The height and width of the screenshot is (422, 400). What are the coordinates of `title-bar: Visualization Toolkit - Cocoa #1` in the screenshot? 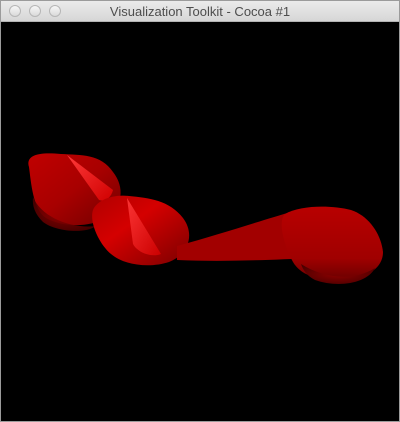 It's located at (200, 11).